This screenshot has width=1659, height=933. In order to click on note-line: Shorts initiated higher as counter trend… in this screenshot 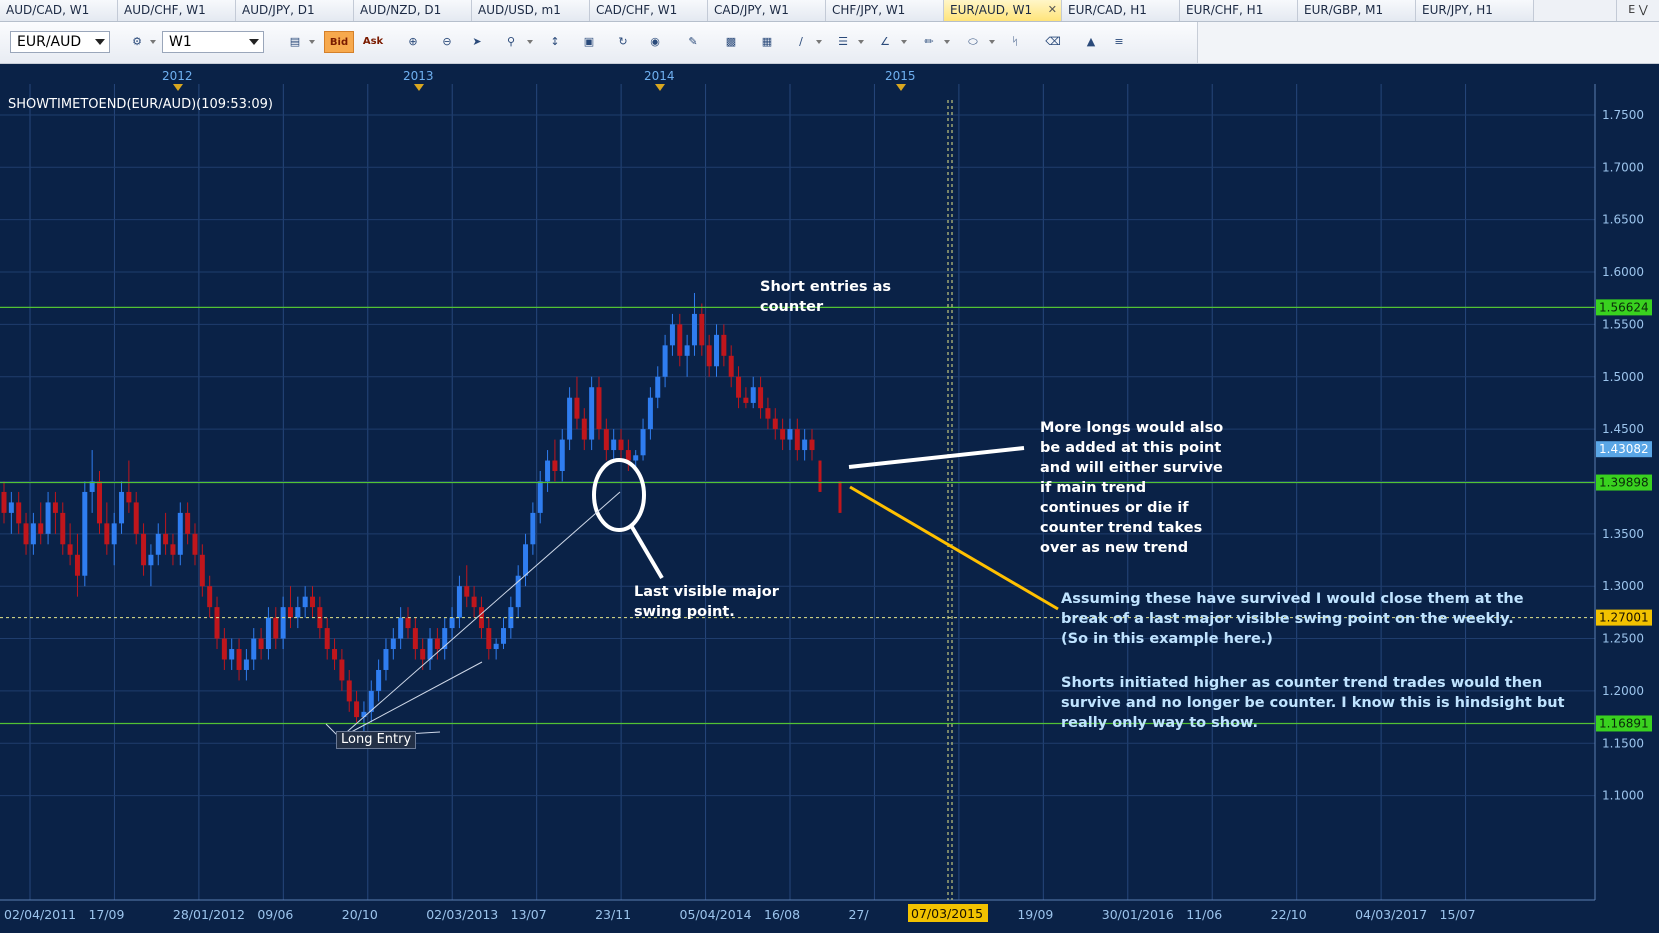, I will do `click(1302, 683)`.